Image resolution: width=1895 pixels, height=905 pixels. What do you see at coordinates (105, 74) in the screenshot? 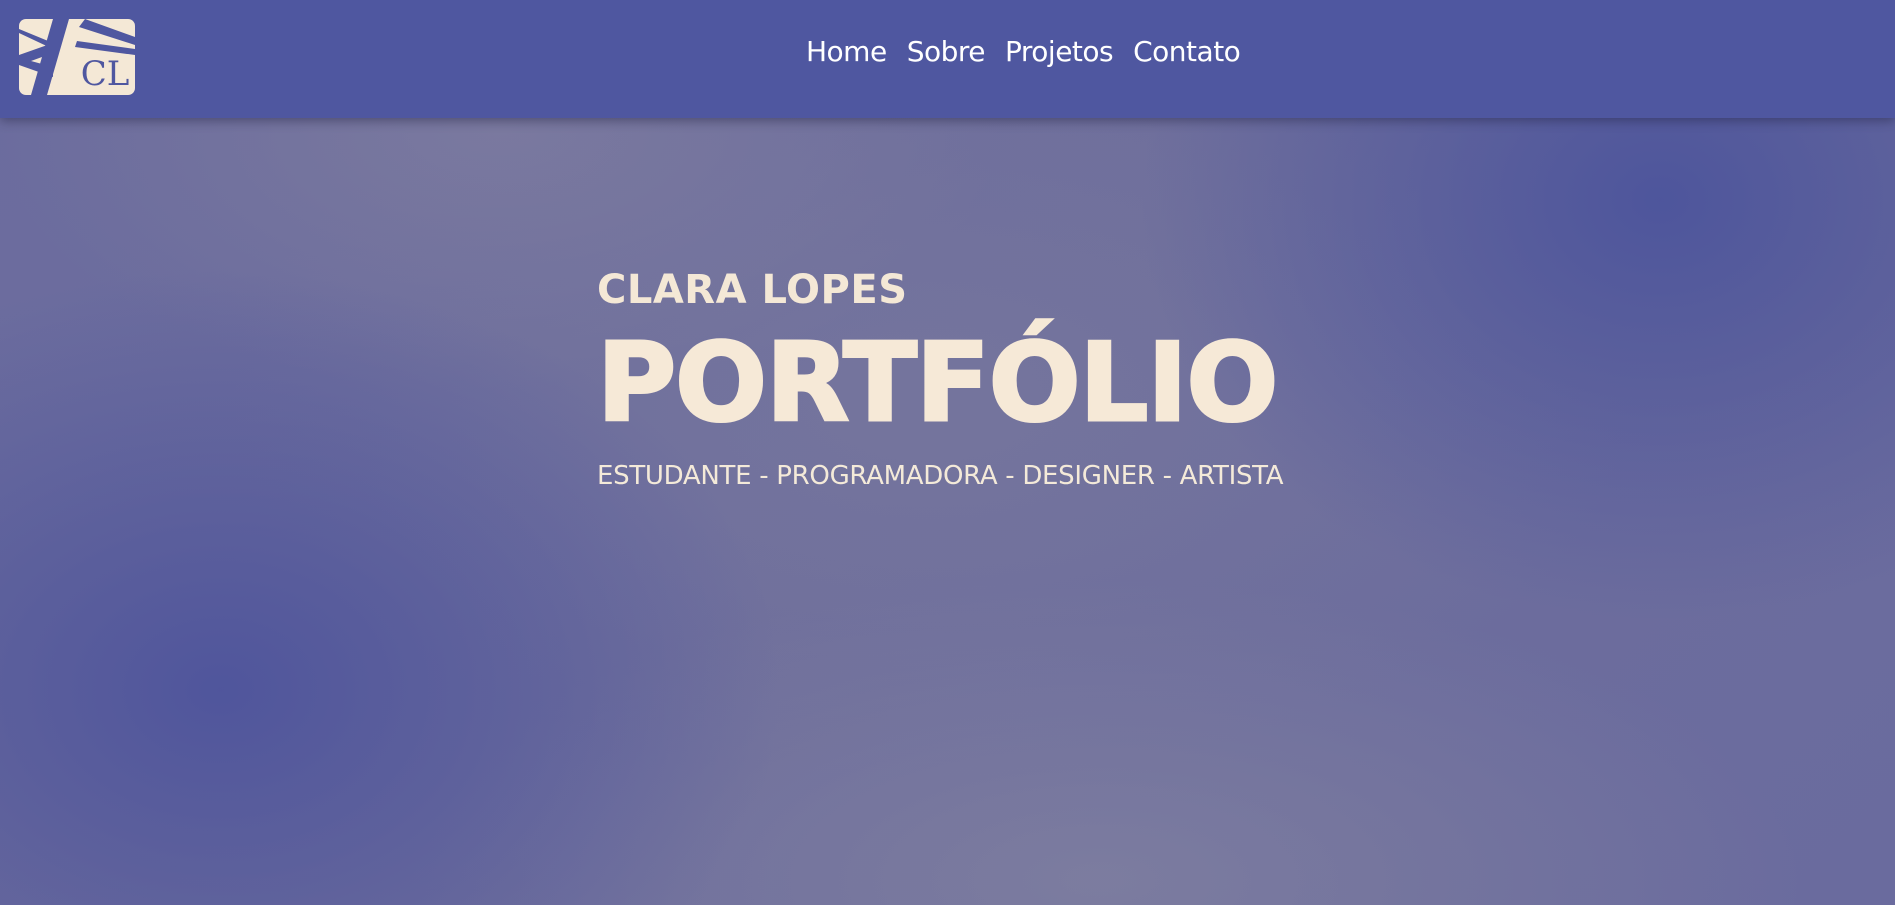
I see `logo-text: CL` at bounding box center [105, 74].